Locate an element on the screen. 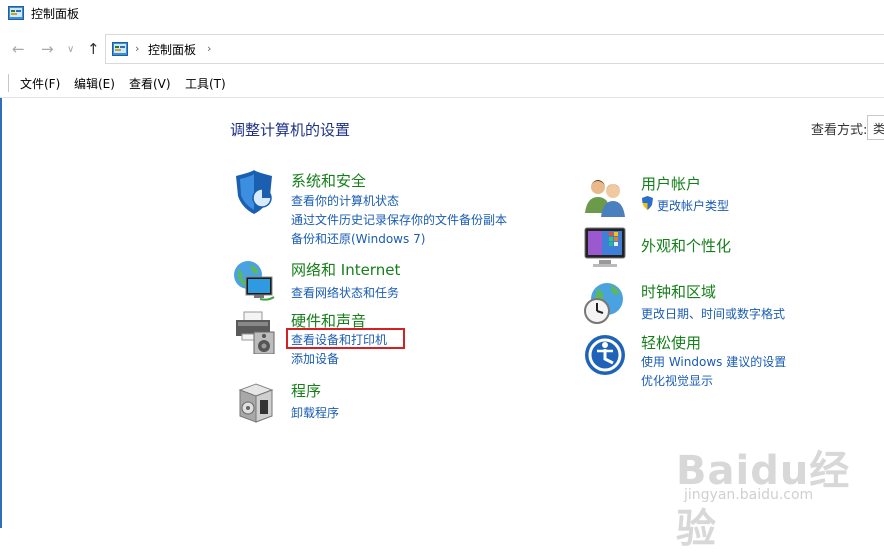 The height and width of the screenshot is (554, 884). link-uninstall-program: 卸载程序 is located at coordinates (315, 412).